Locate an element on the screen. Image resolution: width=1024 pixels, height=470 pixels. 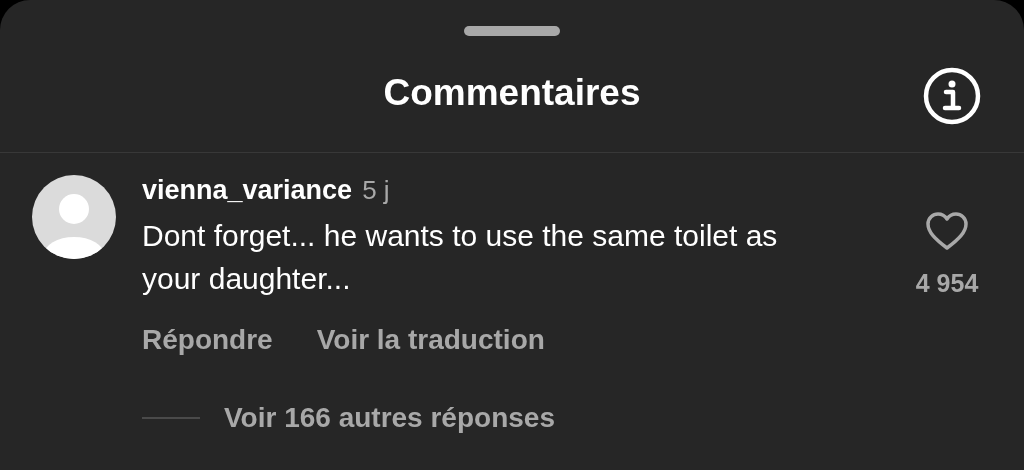
comment-time: 5 j is located at coordinates (376, 190).